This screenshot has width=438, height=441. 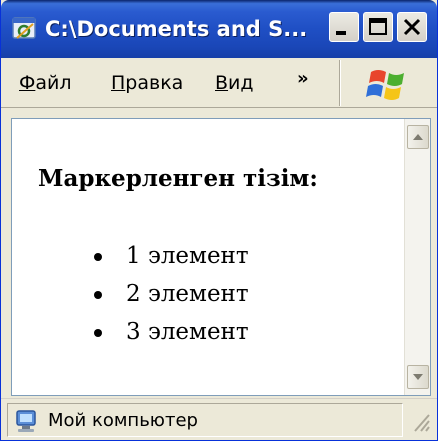 I want to click on menu-view-accelerator: В, so click(x=222, y=83).